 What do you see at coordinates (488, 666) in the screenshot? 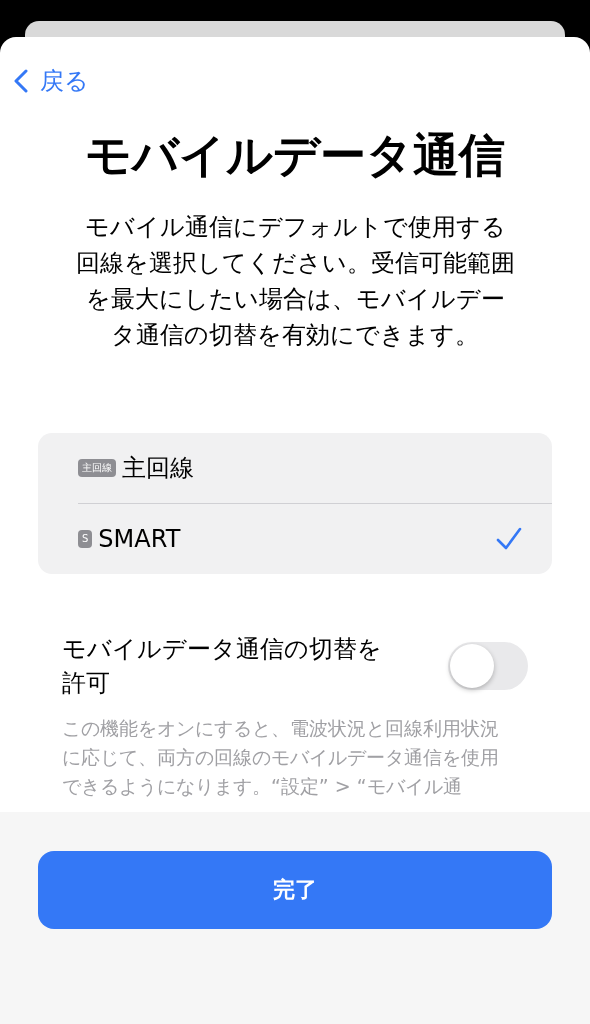
I see `toggle-switch` at bounding box center [488, 666].